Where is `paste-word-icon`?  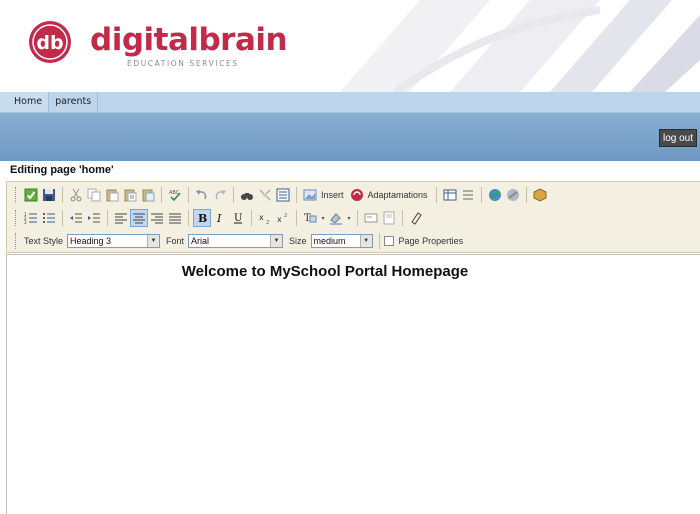 paste-word-icon is located at coordinates (148, 195).